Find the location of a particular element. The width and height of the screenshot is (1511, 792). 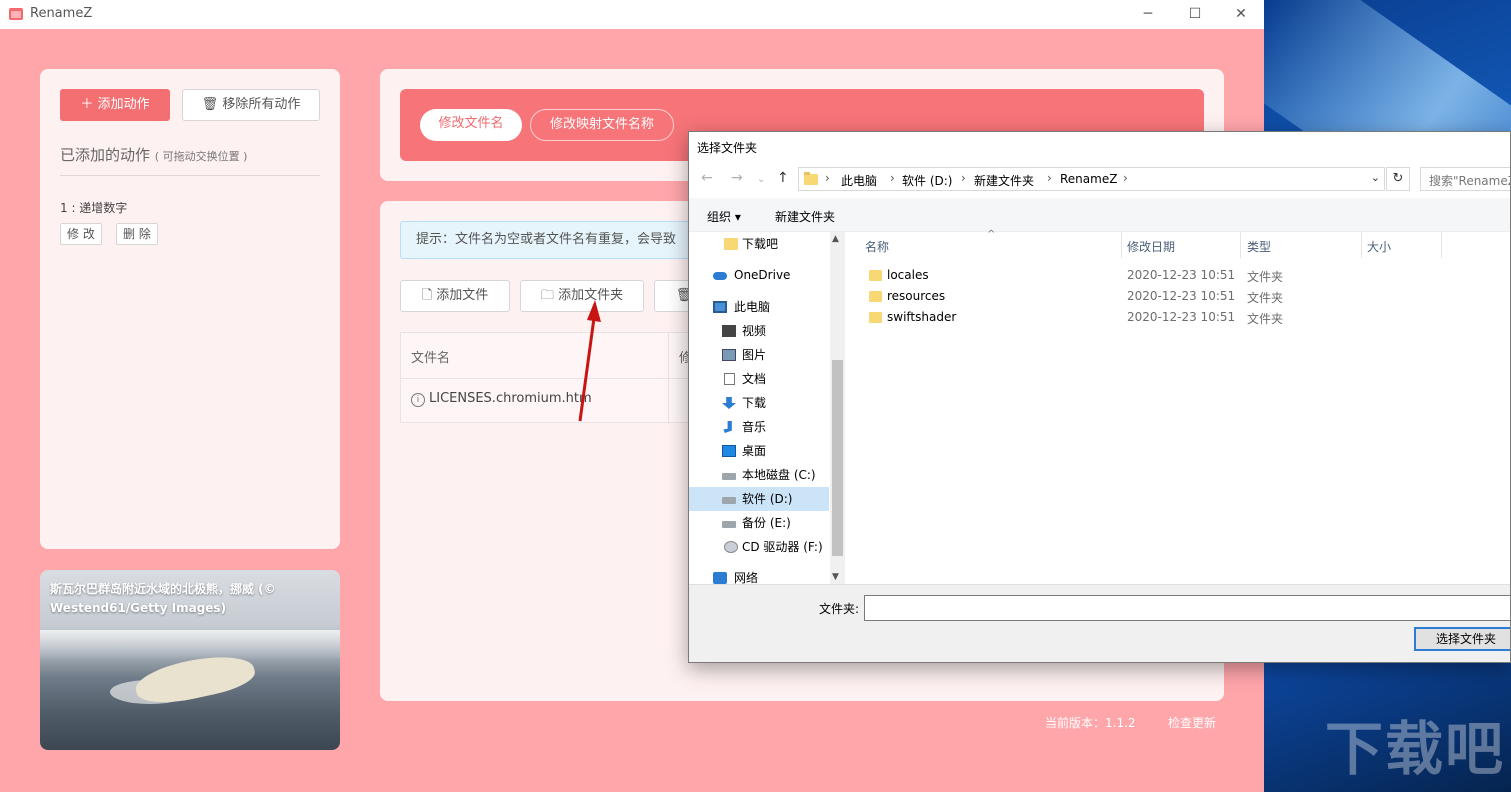

add-action-label: 添加动作 is located at coordinates (123, 104).